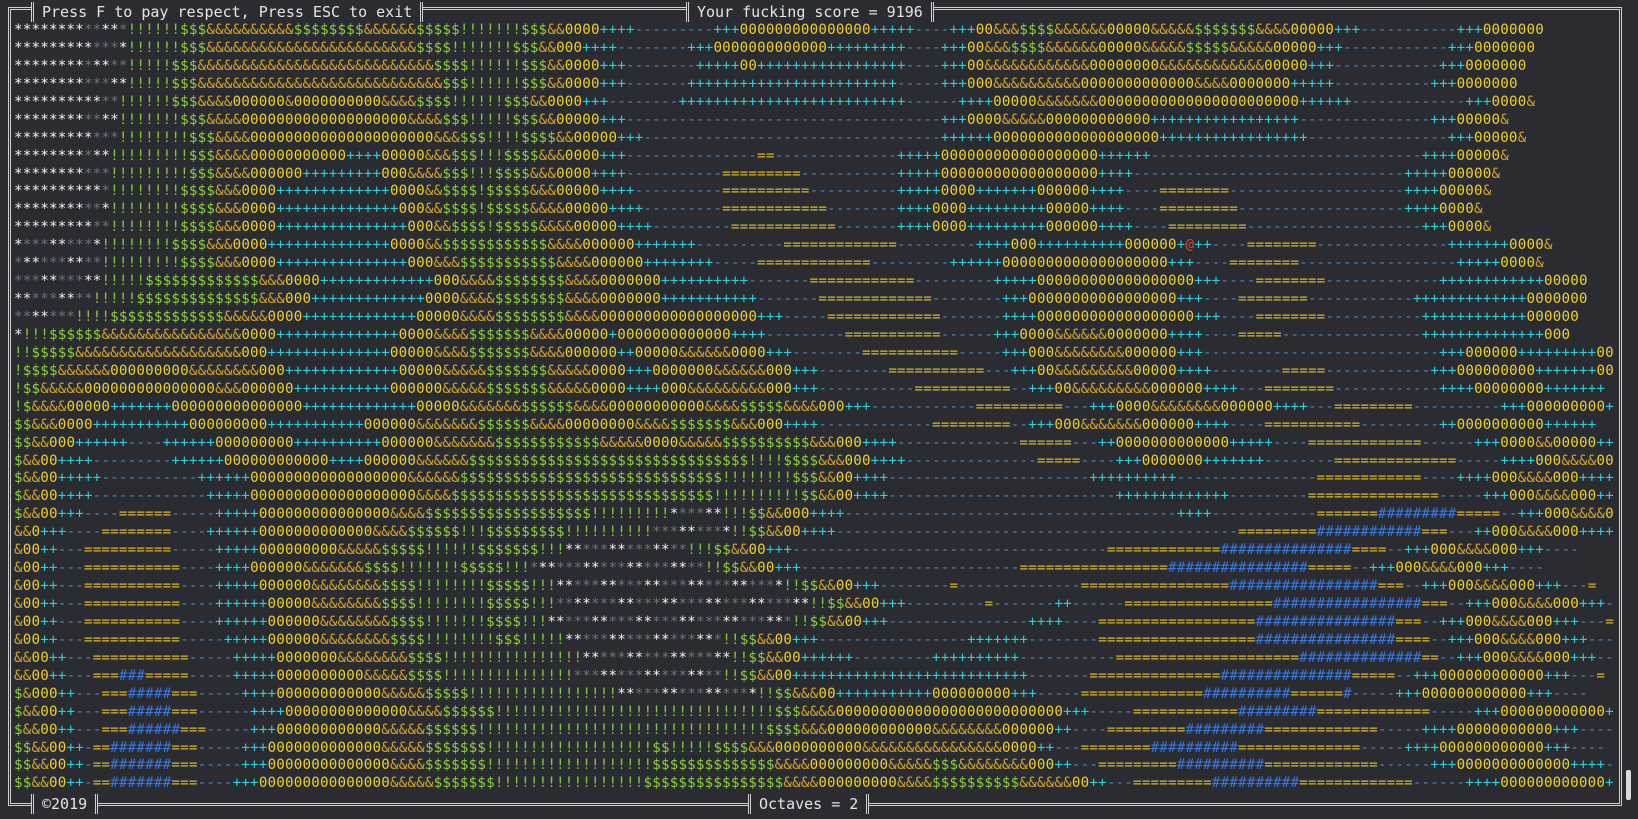 Image resolution: width=1638 pixels, height=819 pixels. I want to click on footer-bar: ©2019 Octaves = 2, so click(819, 804).